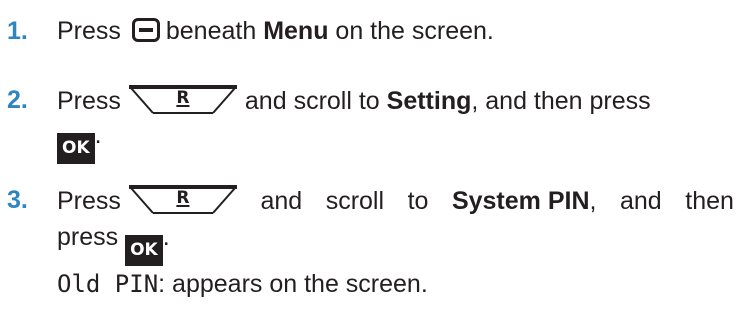  I want to click on step-3-comma: ,, so click(593, 201).